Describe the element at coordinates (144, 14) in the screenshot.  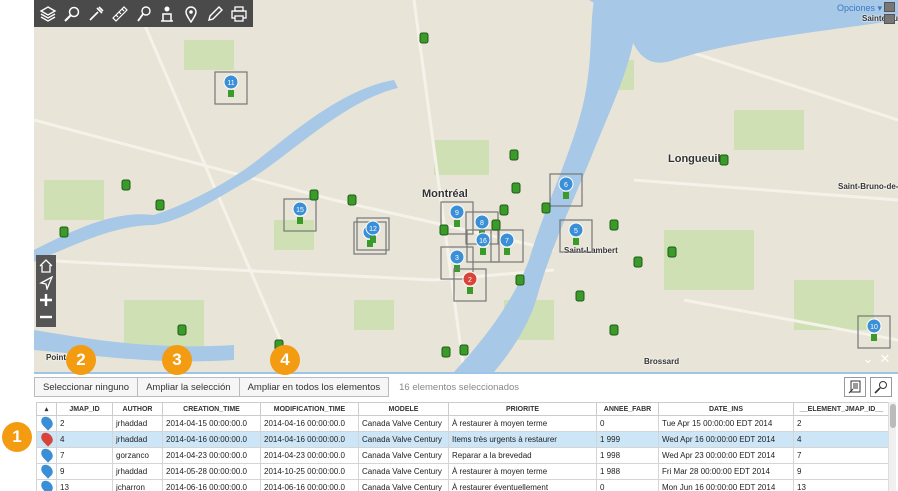
I see `pin-search-icon` at that location.